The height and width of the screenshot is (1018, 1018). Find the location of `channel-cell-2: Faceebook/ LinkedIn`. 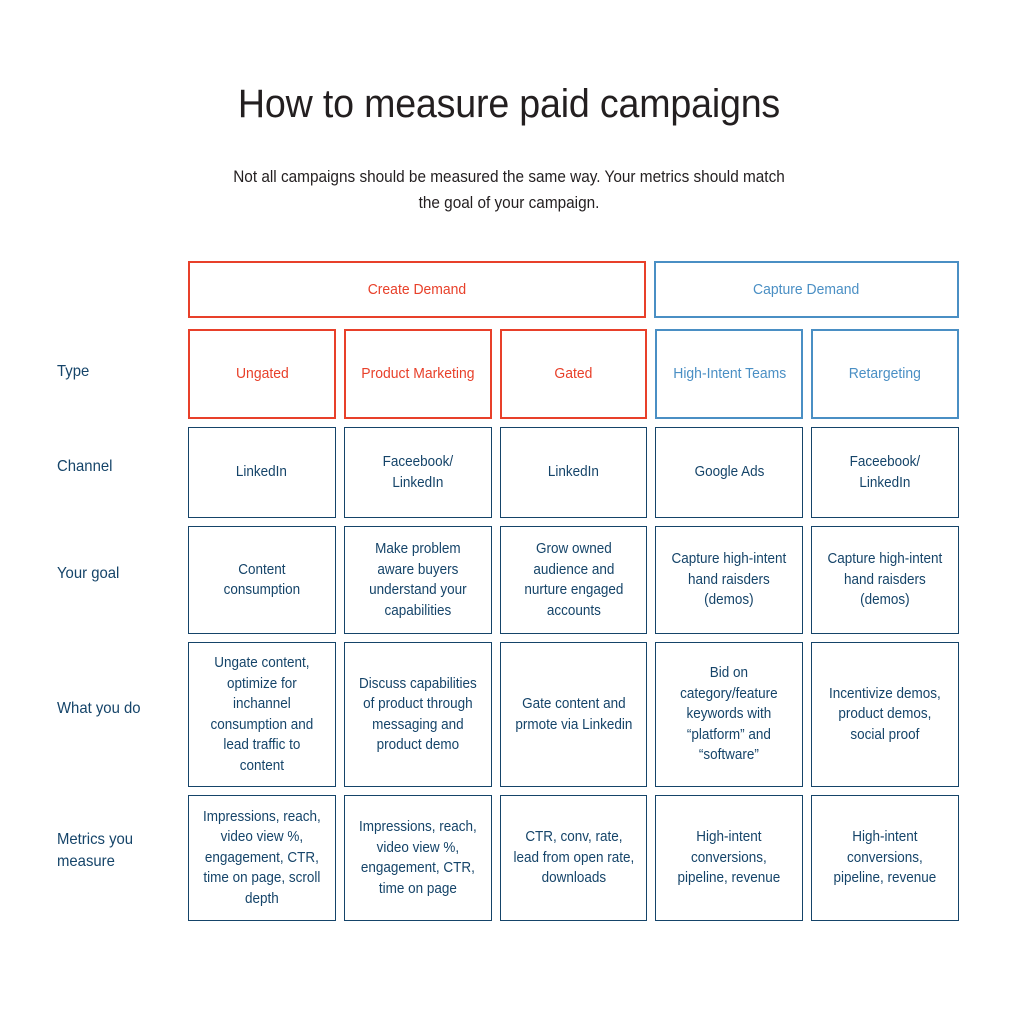

channel-cell-2: Faceebook/ LinkedIn is located at coordinates (417, 472).